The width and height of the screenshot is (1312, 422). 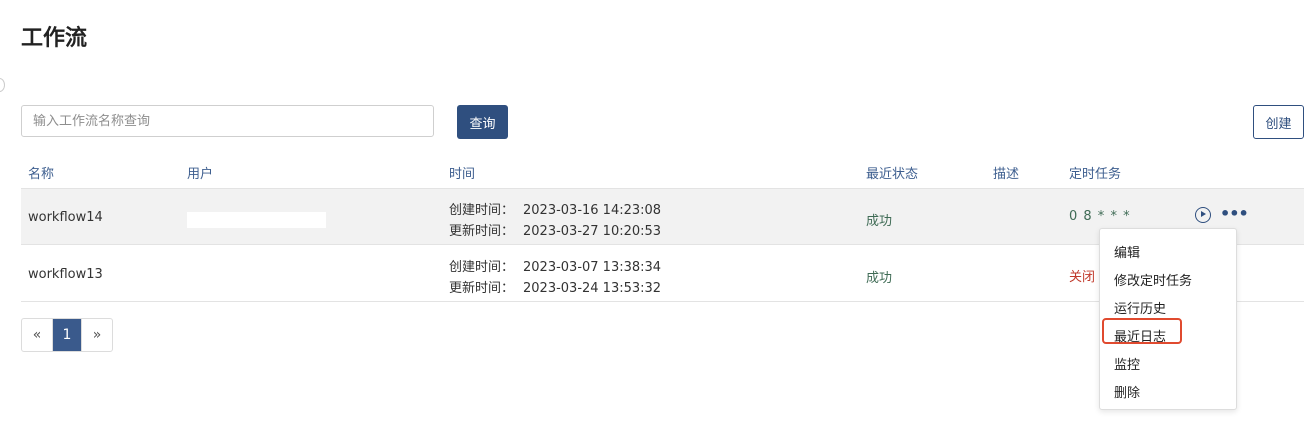 I want to click on more-icon: •••, so click(x=1234, y=214).